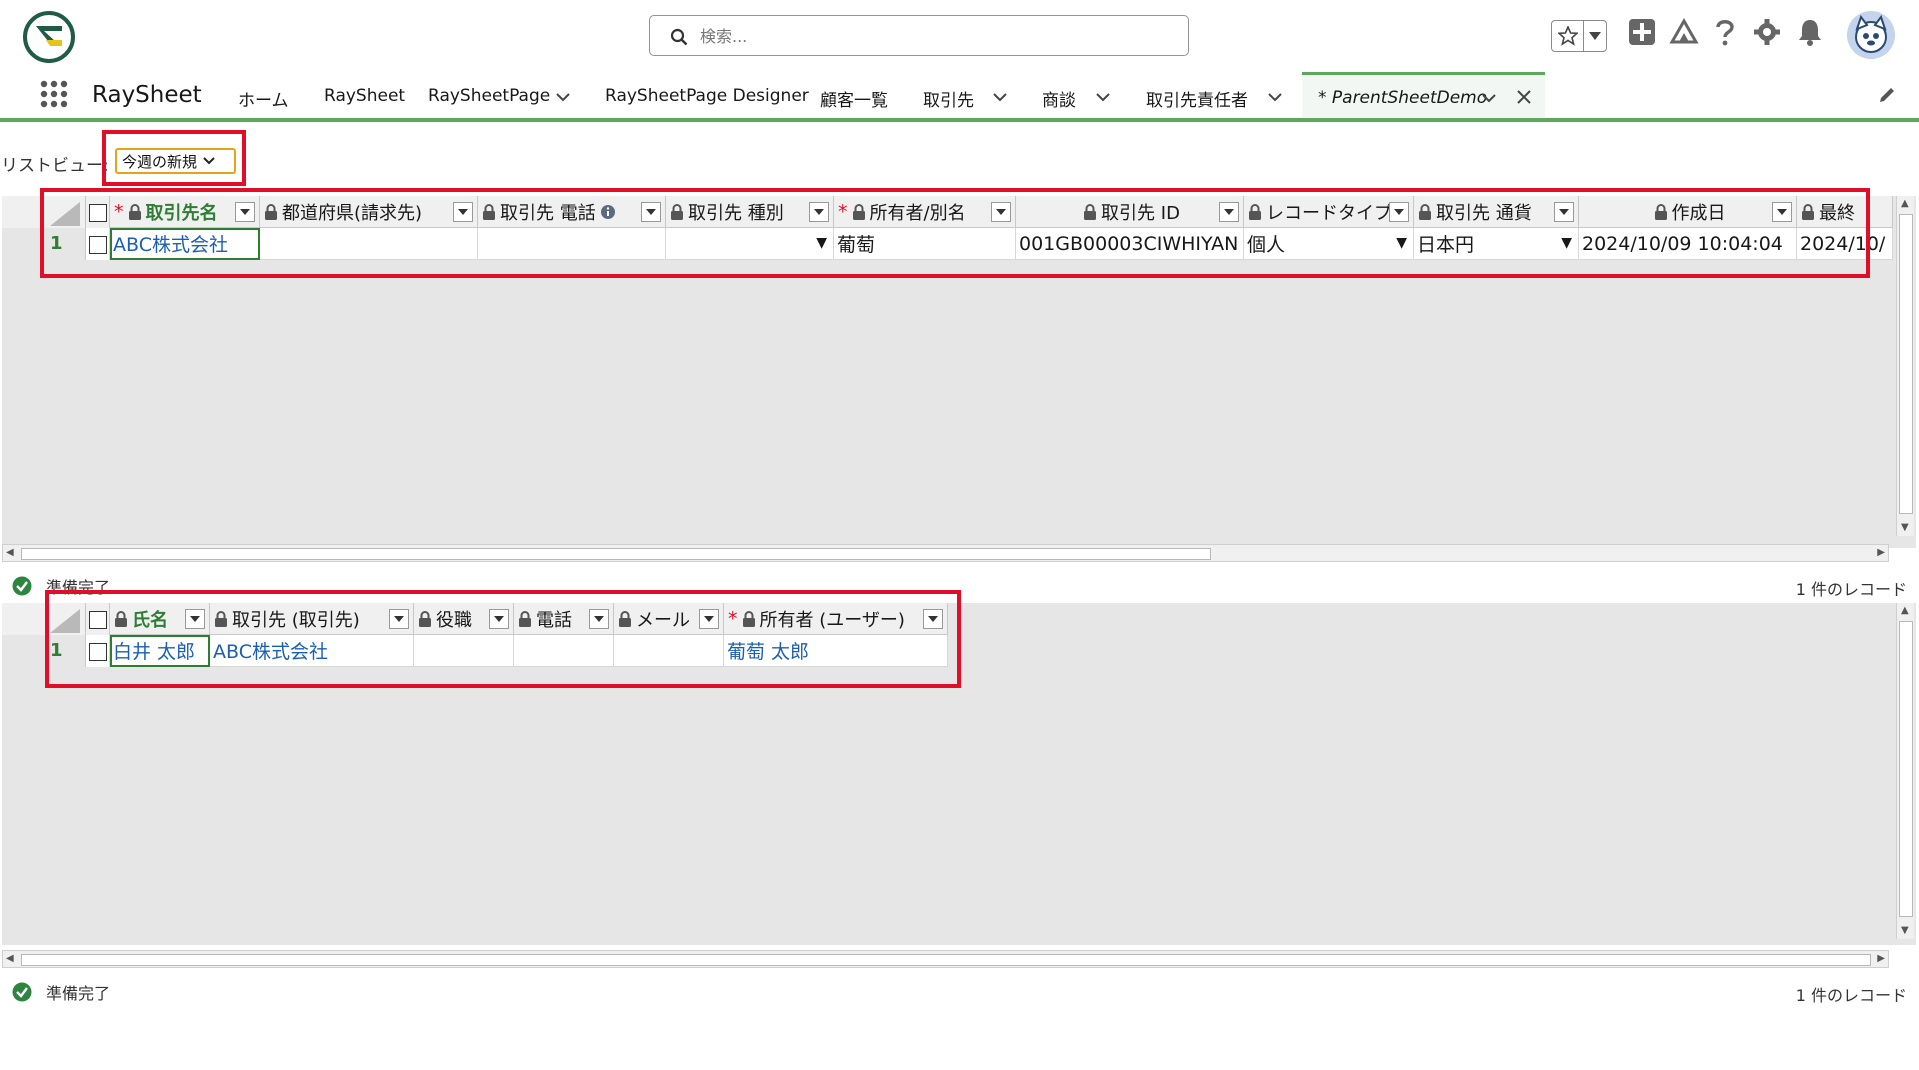 The width and height of the screenshot is (1919, 1070). I want to click on pencil-icon, so click(1887, 95).